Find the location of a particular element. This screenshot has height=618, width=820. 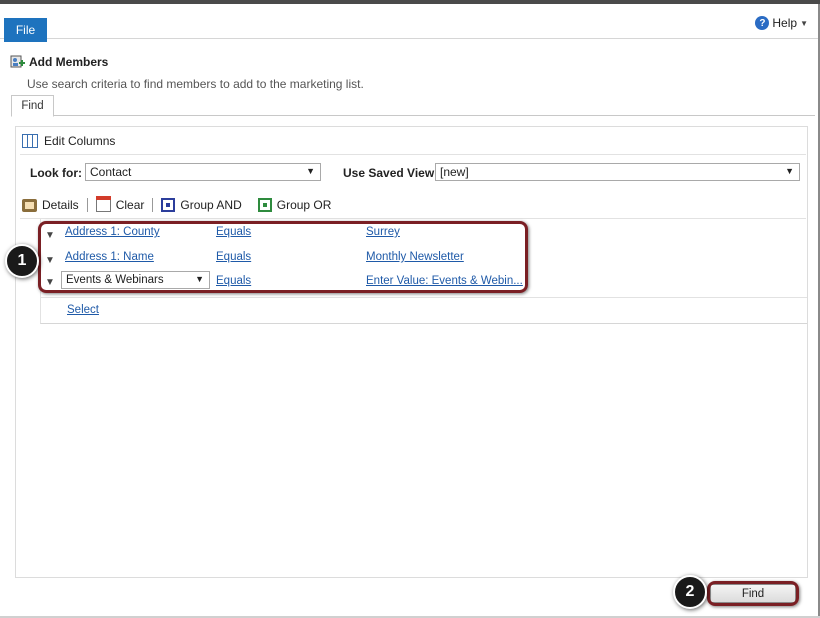

criteria-field-link: Address 1: Name is located at coordinates (109, 257).